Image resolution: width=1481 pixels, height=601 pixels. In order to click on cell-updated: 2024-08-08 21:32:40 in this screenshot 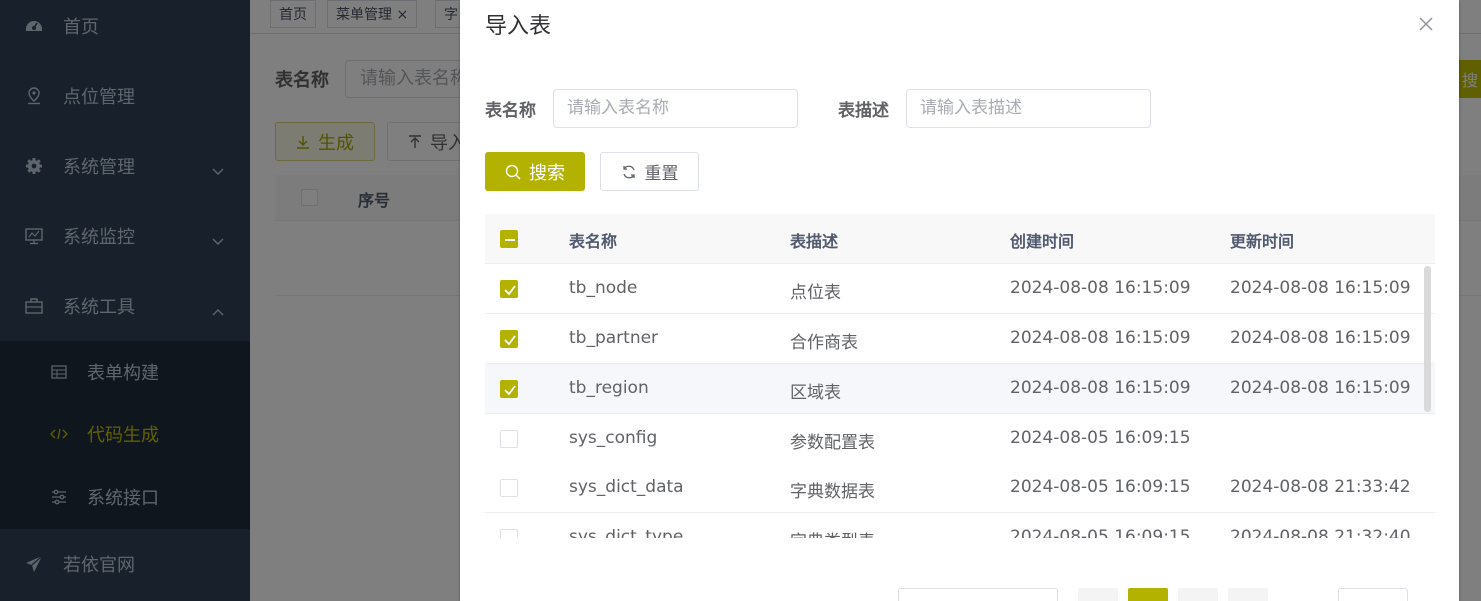, I will do `click(1320, 532)`.